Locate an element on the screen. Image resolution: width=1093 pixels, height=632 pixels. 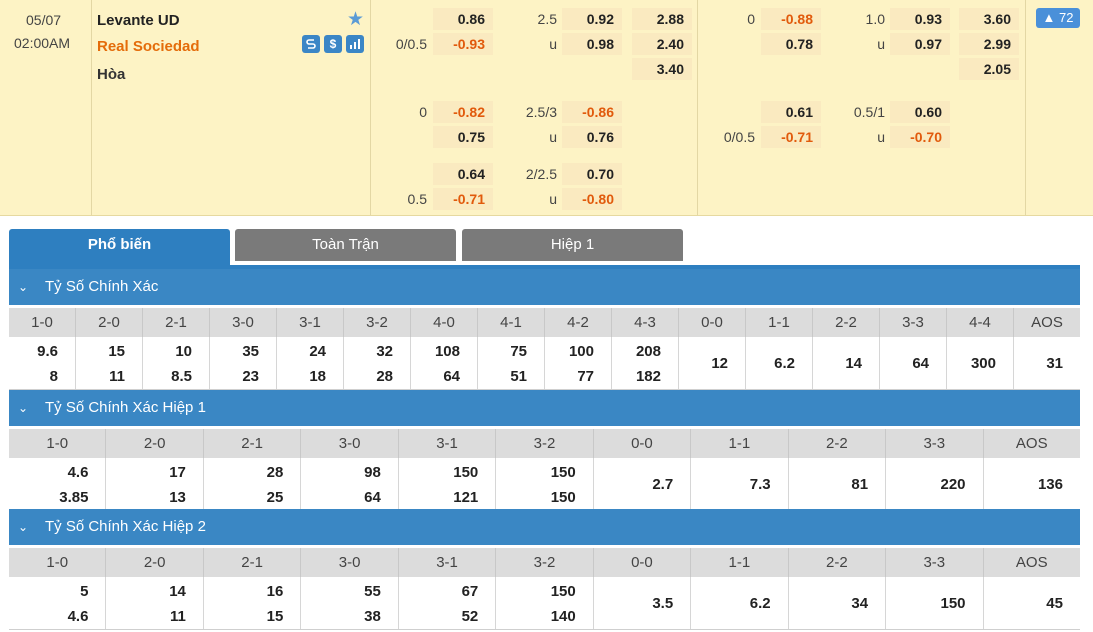
ou-over-odds: -0.86 is located at coordinates (592, 112).